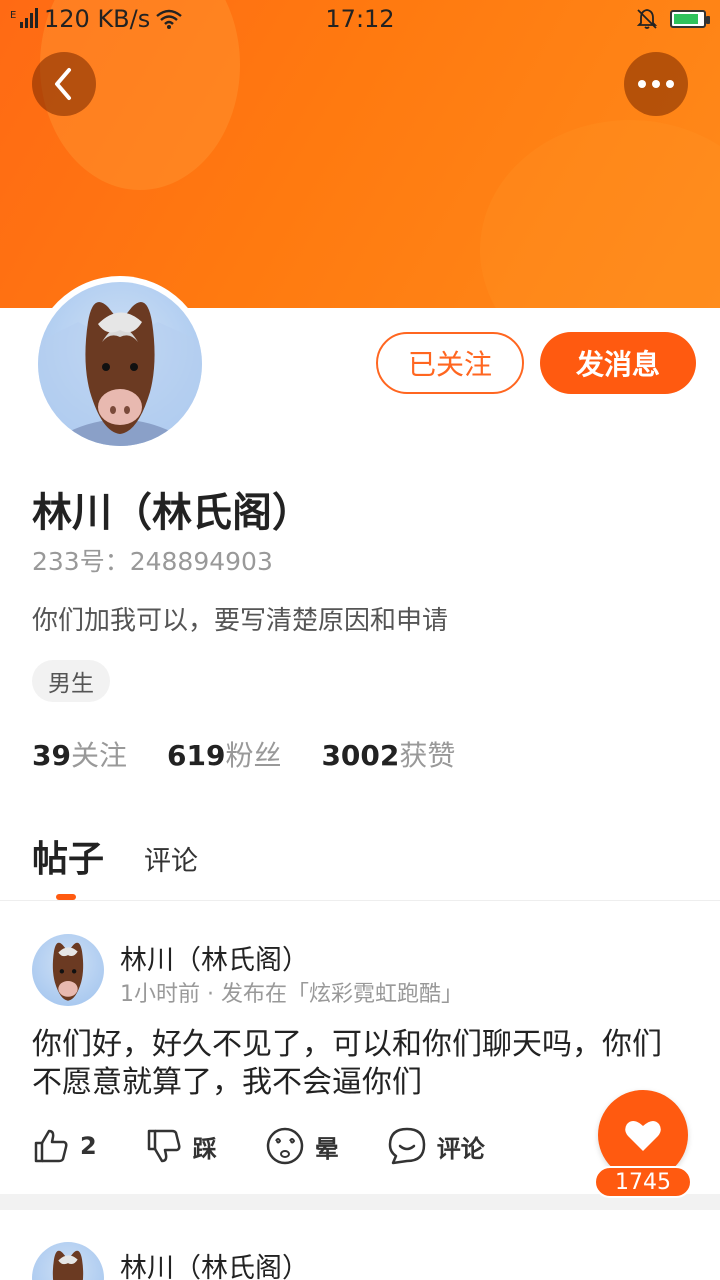 The image size is (720, 1280). I want to click on profile-avatar, so click(120, 364).